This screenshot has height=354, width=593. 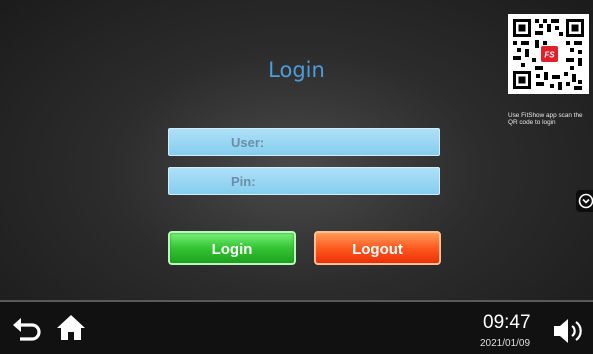 I want to click on home-icon, so click(x=71, y=327).